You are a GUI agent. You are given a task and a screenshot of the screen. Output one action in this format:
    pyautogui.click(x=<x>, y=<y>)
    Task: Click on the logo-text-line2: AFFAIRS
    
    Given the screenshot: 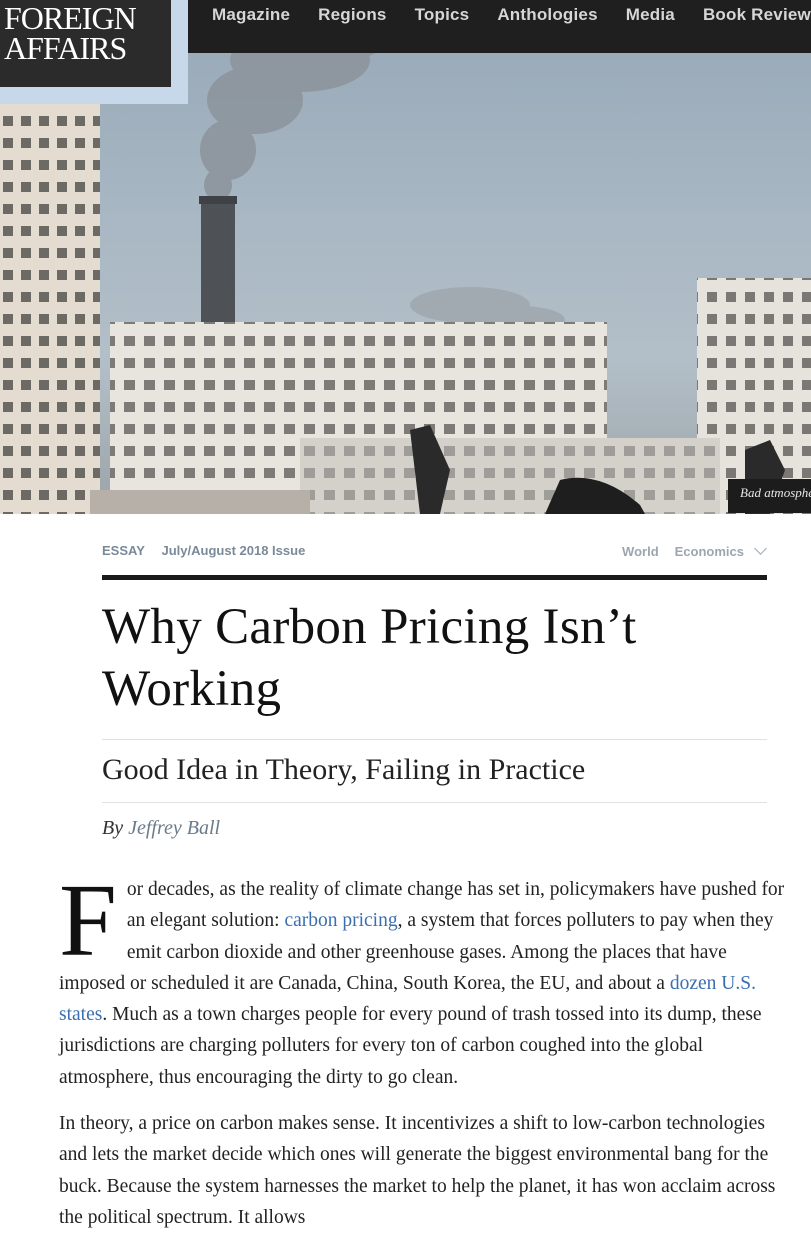 What is the action you would take?
    pyautogui.click(x=65, y=48)
    